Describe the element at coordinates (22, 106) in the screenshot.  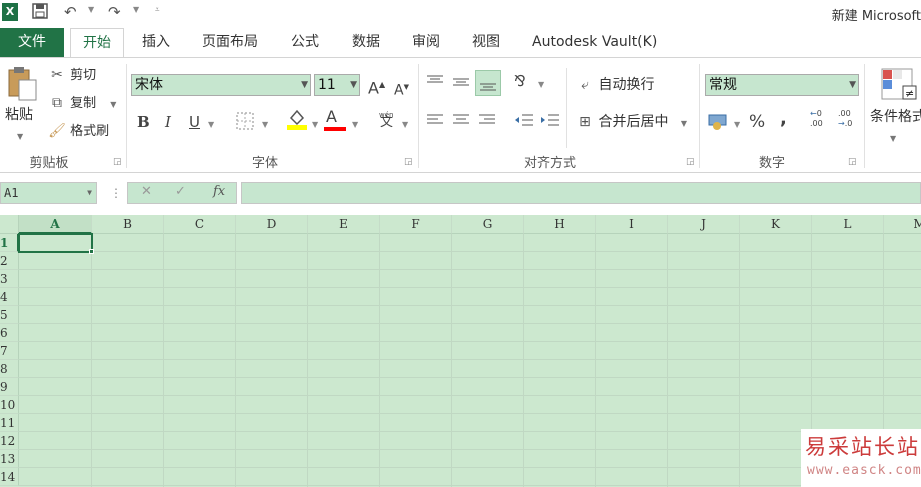
I see `paste-button: 粘贴 ▼` at that location.